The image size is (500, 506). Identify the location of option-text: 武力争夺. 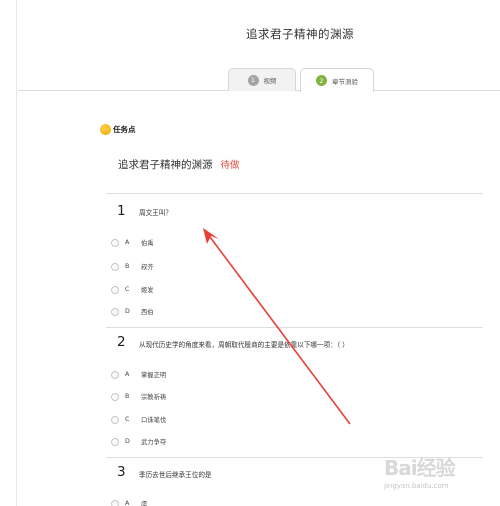
(154, 442).